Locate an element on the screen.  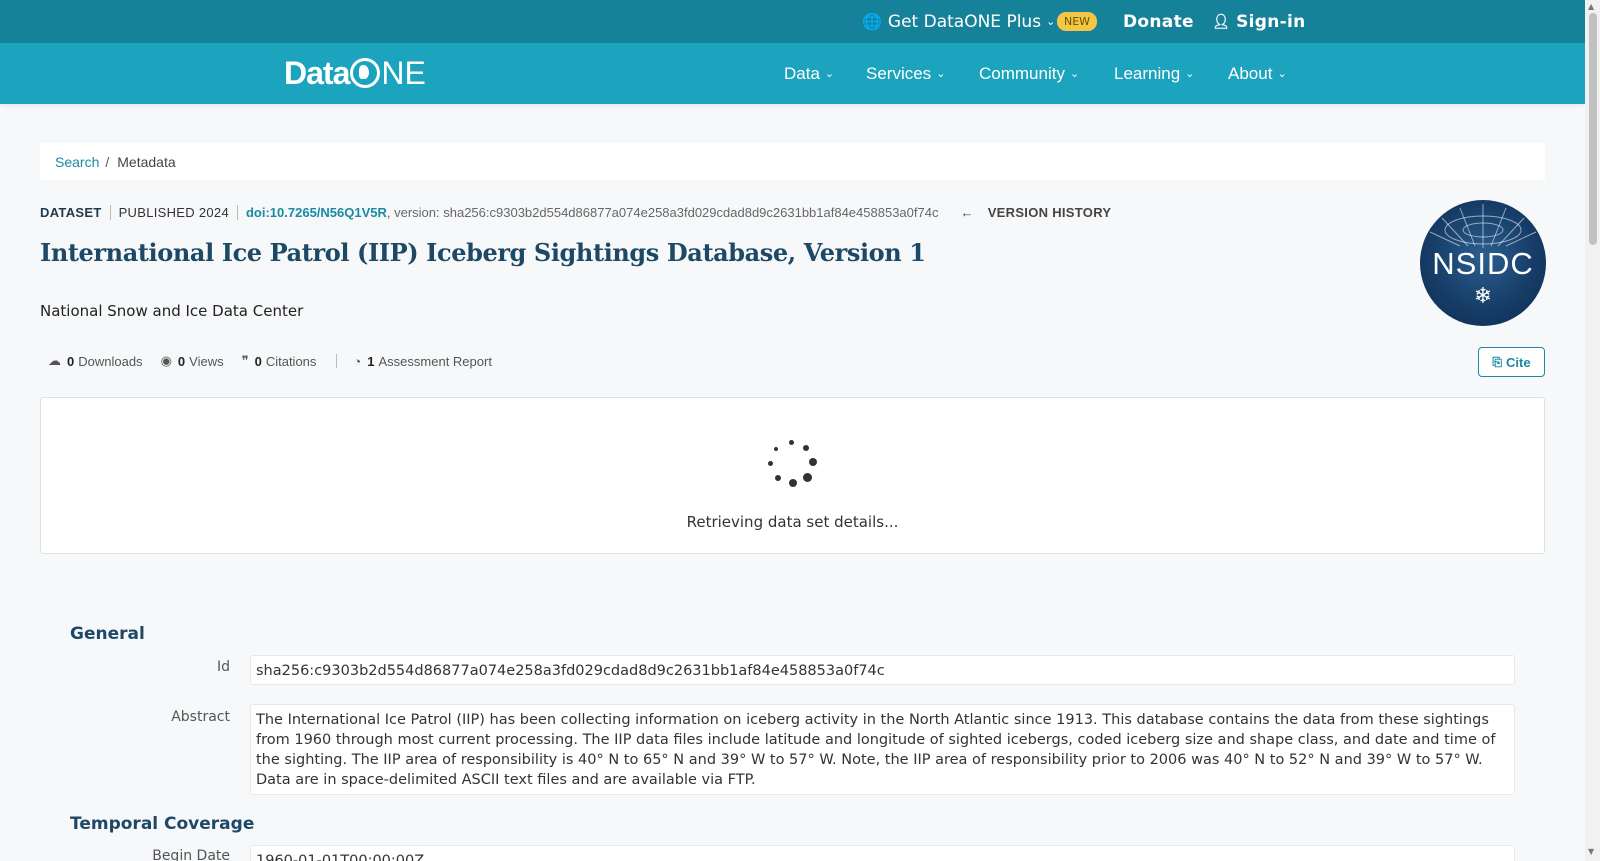
user-icon: 👤︎ is located at coordinates (1221, 21).